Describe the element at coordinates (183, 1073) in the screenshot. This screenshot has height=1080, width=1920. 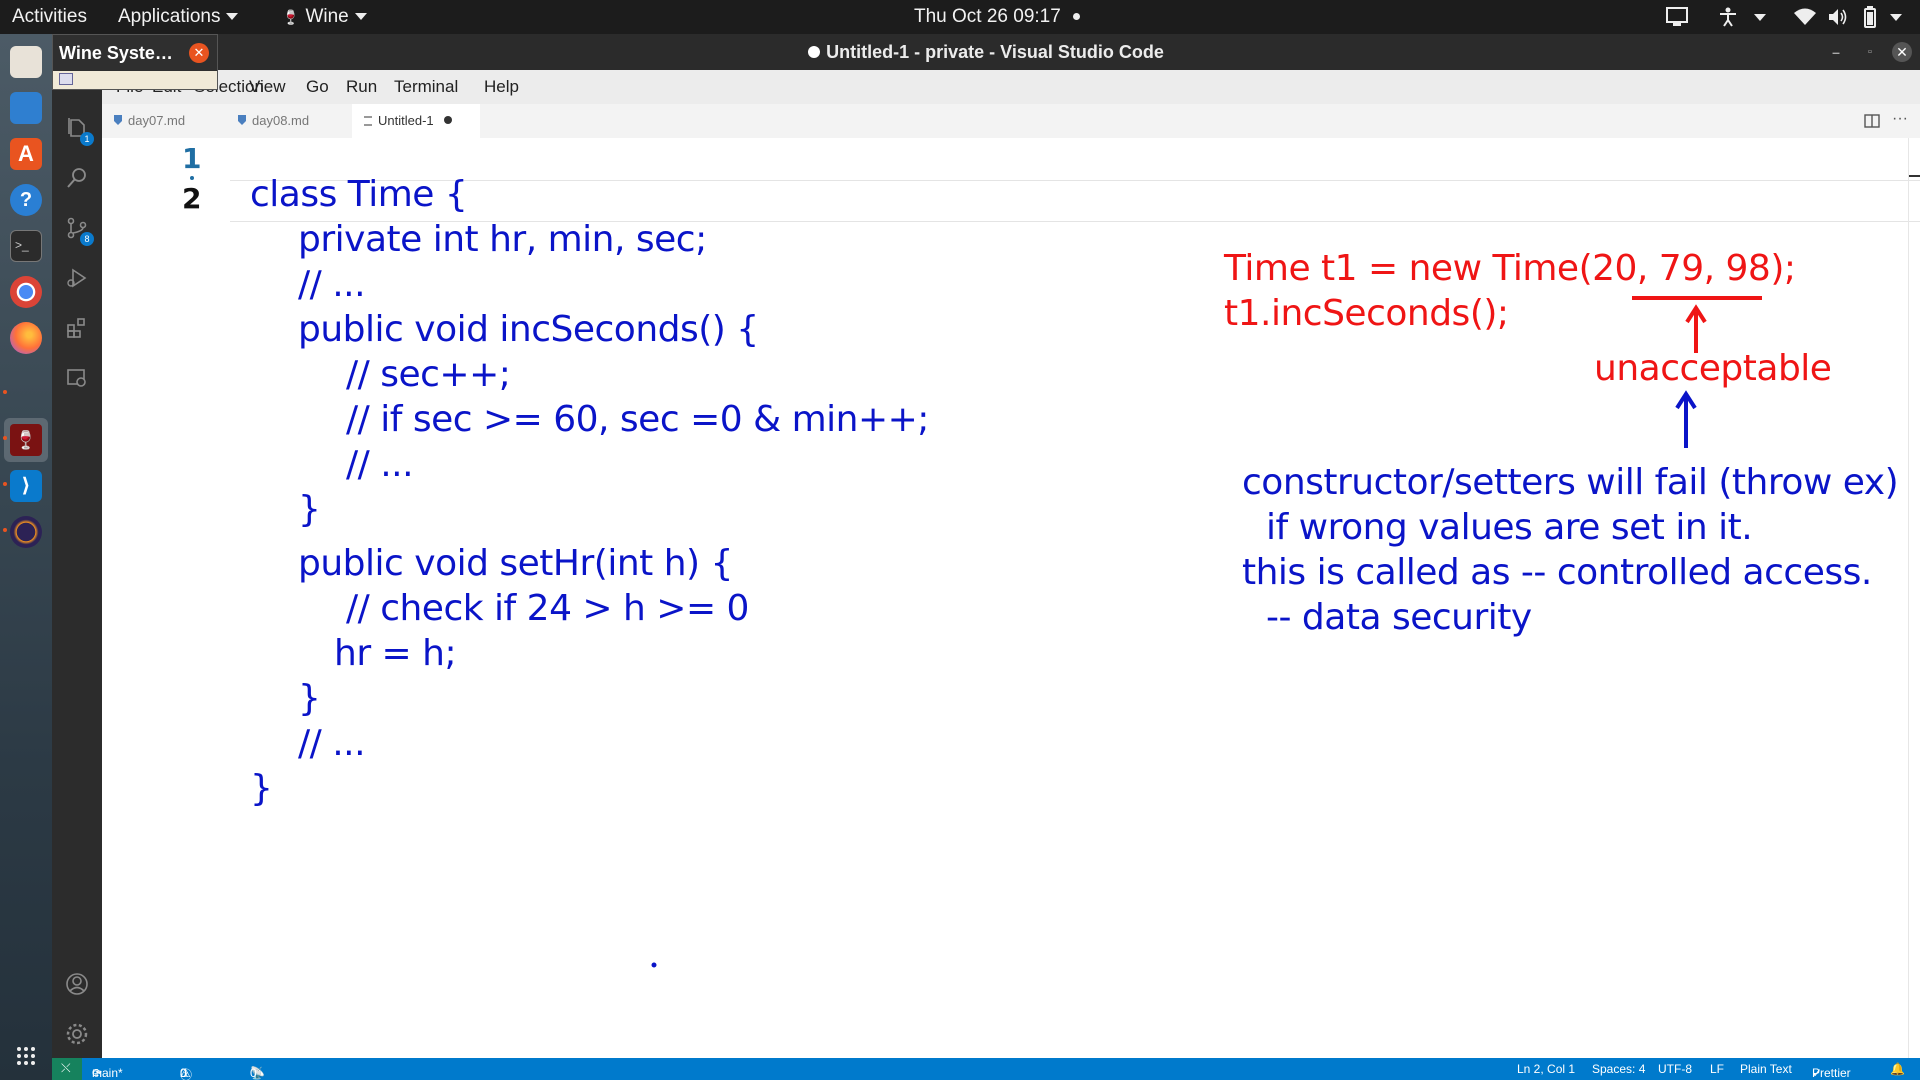
I see `warning-count: 0` at that location.